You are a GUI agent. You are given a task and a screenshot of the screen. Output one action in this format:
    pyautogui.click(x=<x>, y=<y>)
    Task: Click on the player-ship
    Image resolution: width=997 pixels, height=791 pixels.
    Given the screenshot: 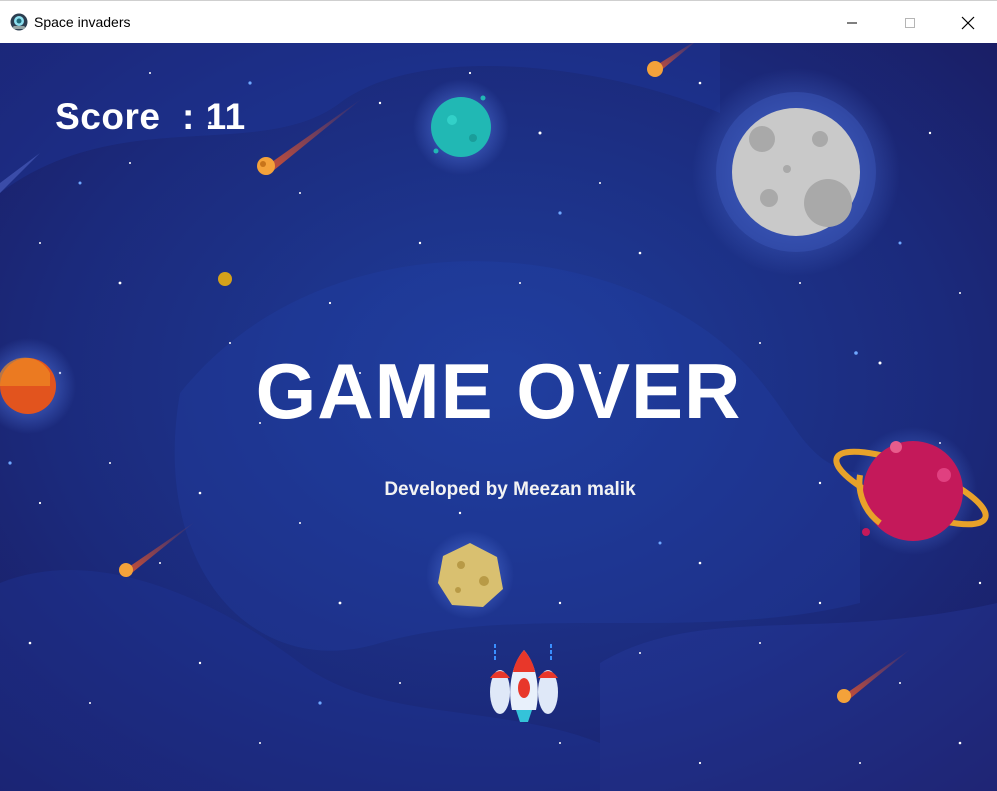 What is the action you would take?
    pyautogui.click(x=524, y=683)
    